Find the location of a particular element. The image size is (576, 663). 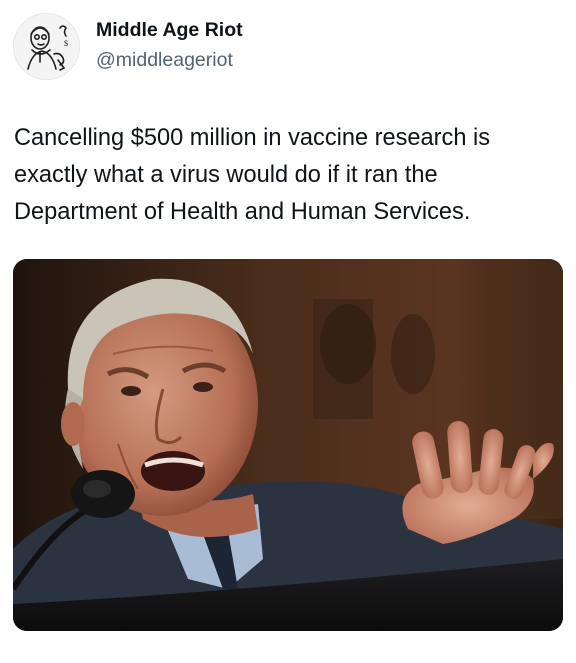

avatar: $ is located at coordinates (46, 46).